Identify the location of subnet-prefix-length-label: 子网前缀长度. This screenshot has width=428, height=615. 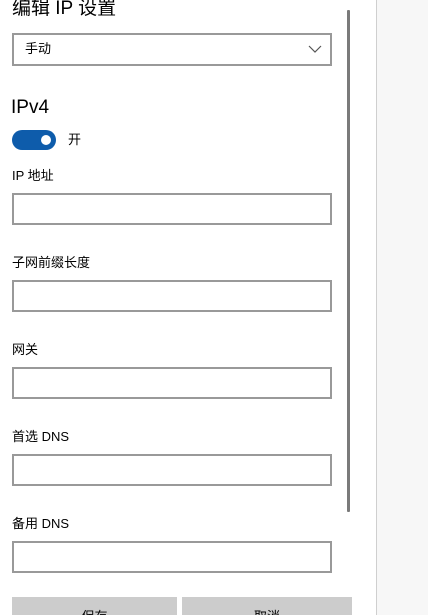
(51, 262).